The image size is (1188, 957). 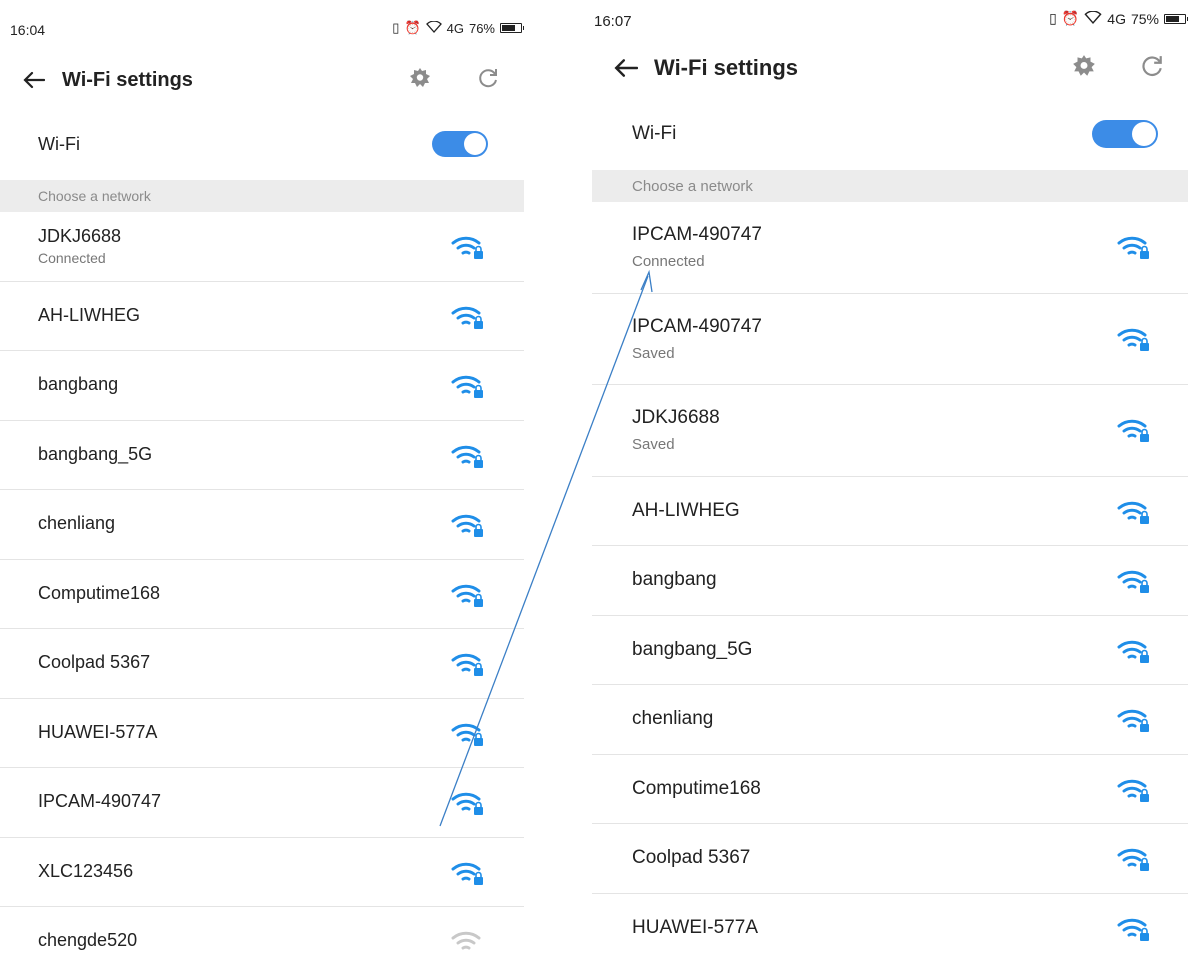 What do you see at coordinates (890, 248) in the screenshot?
I see `network-item: IPCAM-490747 Connected` at bounding box center [890, 248].